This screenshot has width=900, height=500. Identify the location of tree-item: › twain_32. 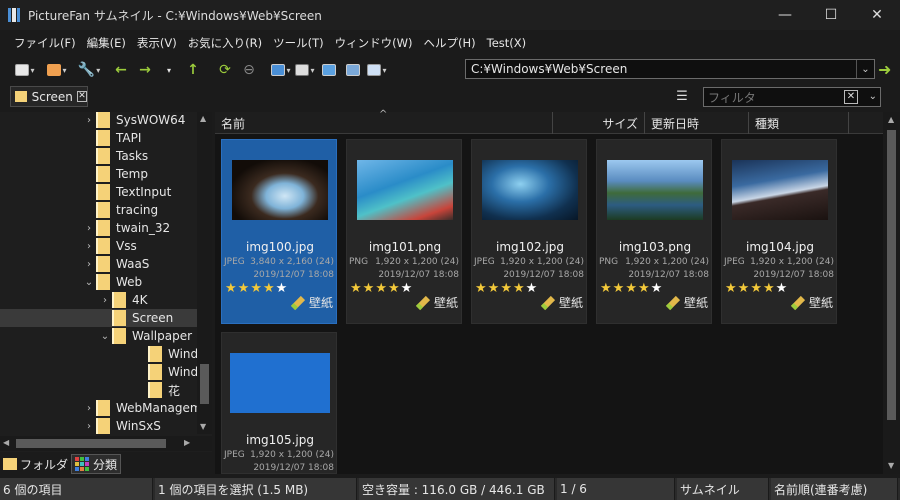
(126, 228).